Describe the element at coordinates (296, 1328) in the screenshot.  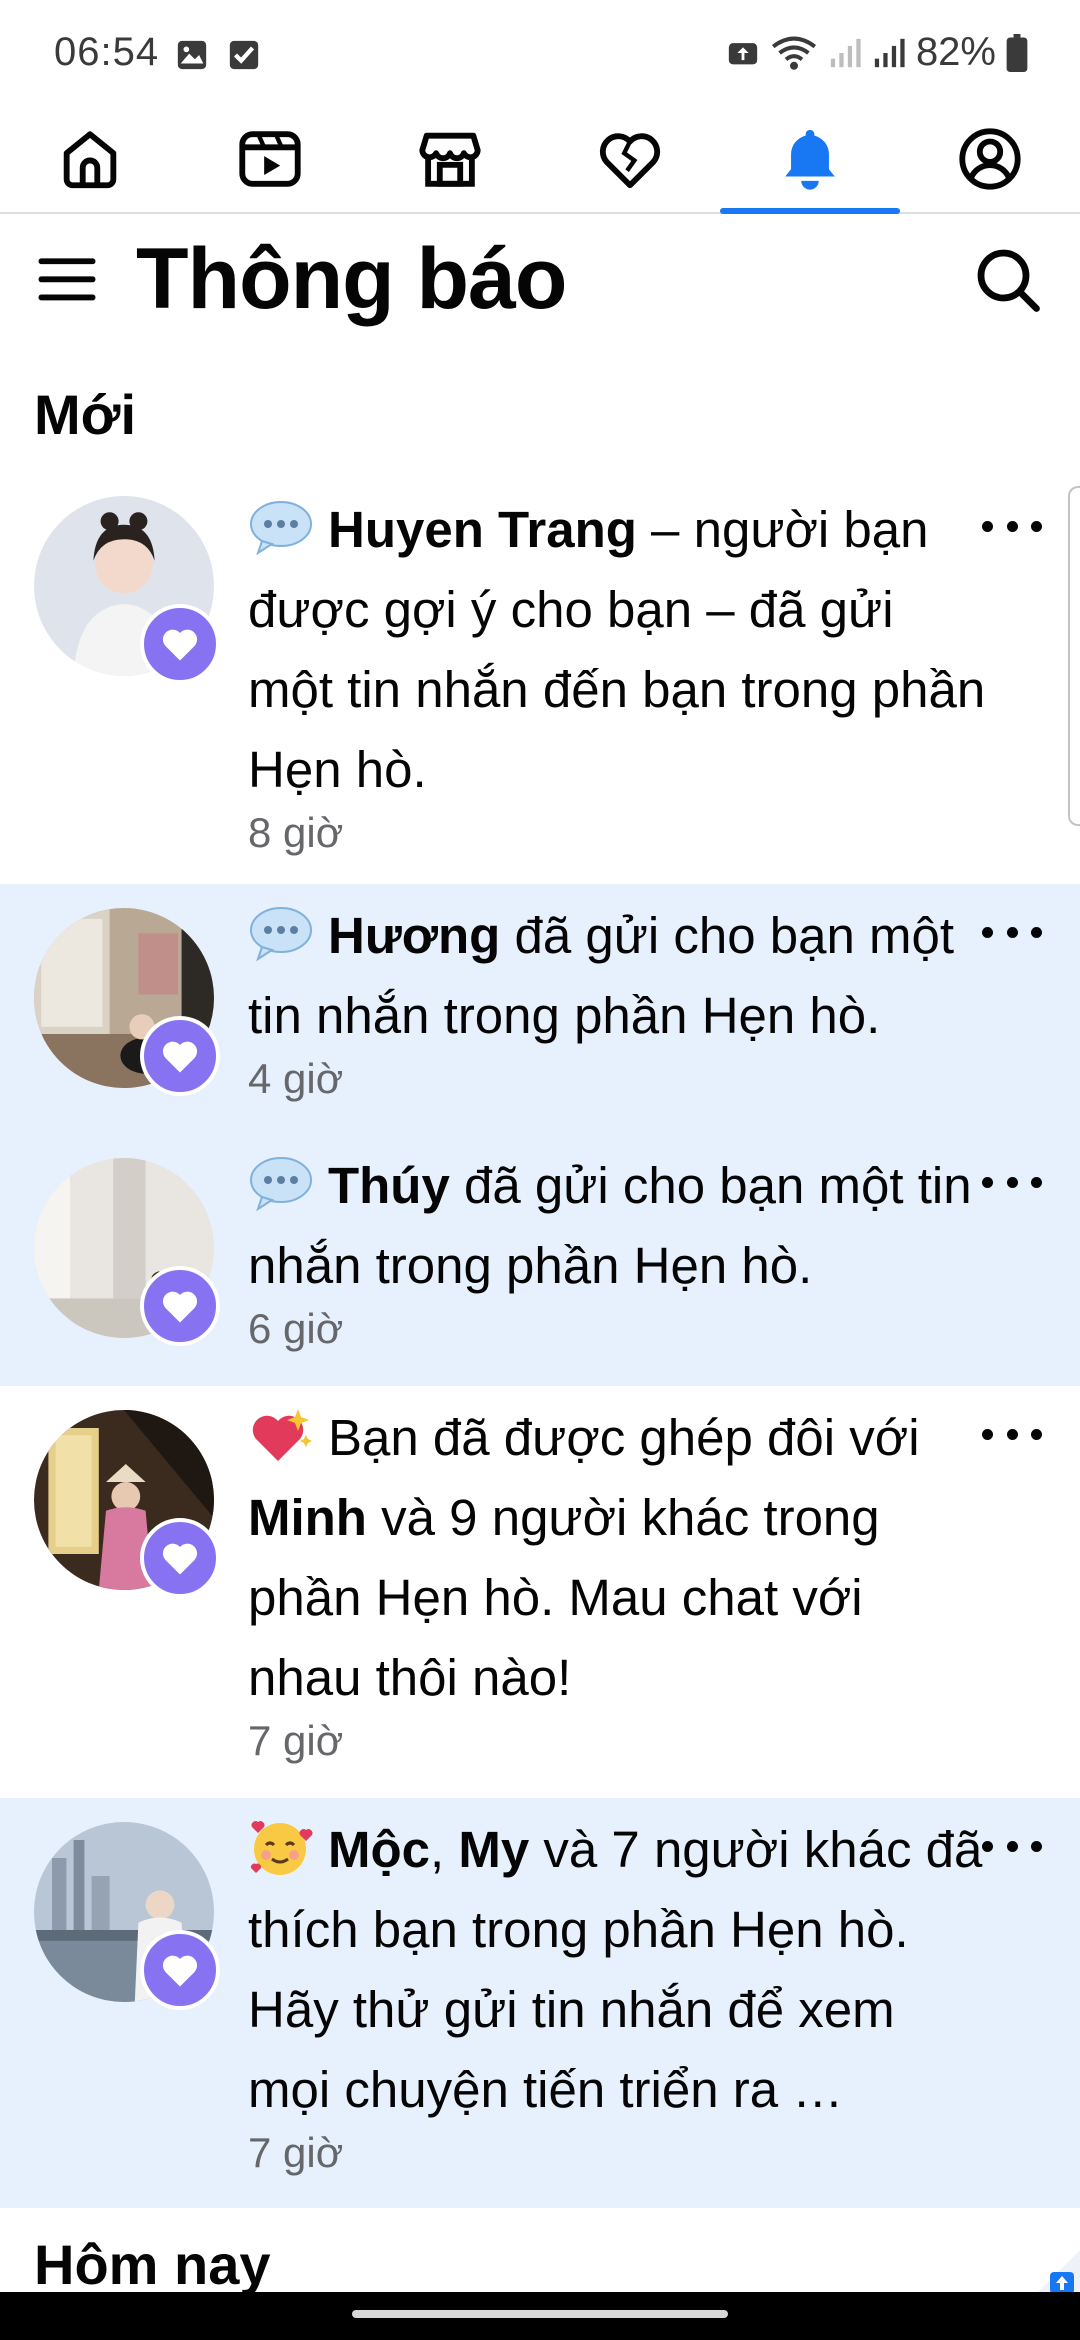
I see `notification-time: 6 giờ` at that location.